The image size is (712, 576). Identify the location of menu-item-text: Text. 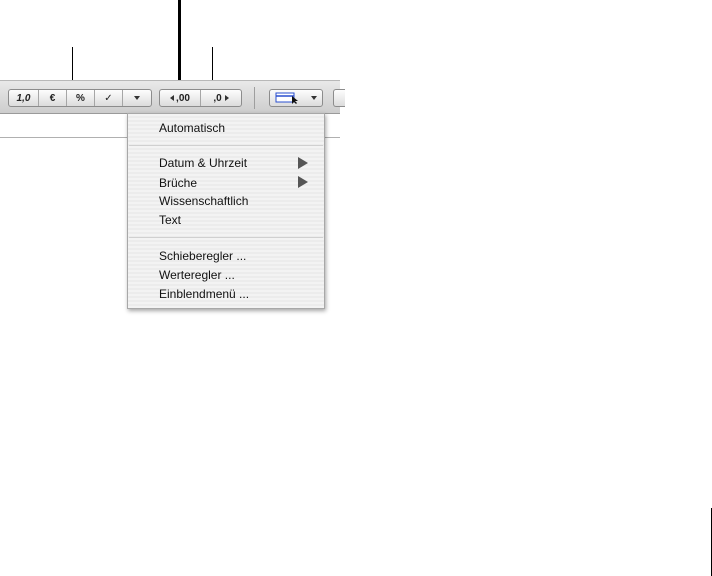
(170, 220).